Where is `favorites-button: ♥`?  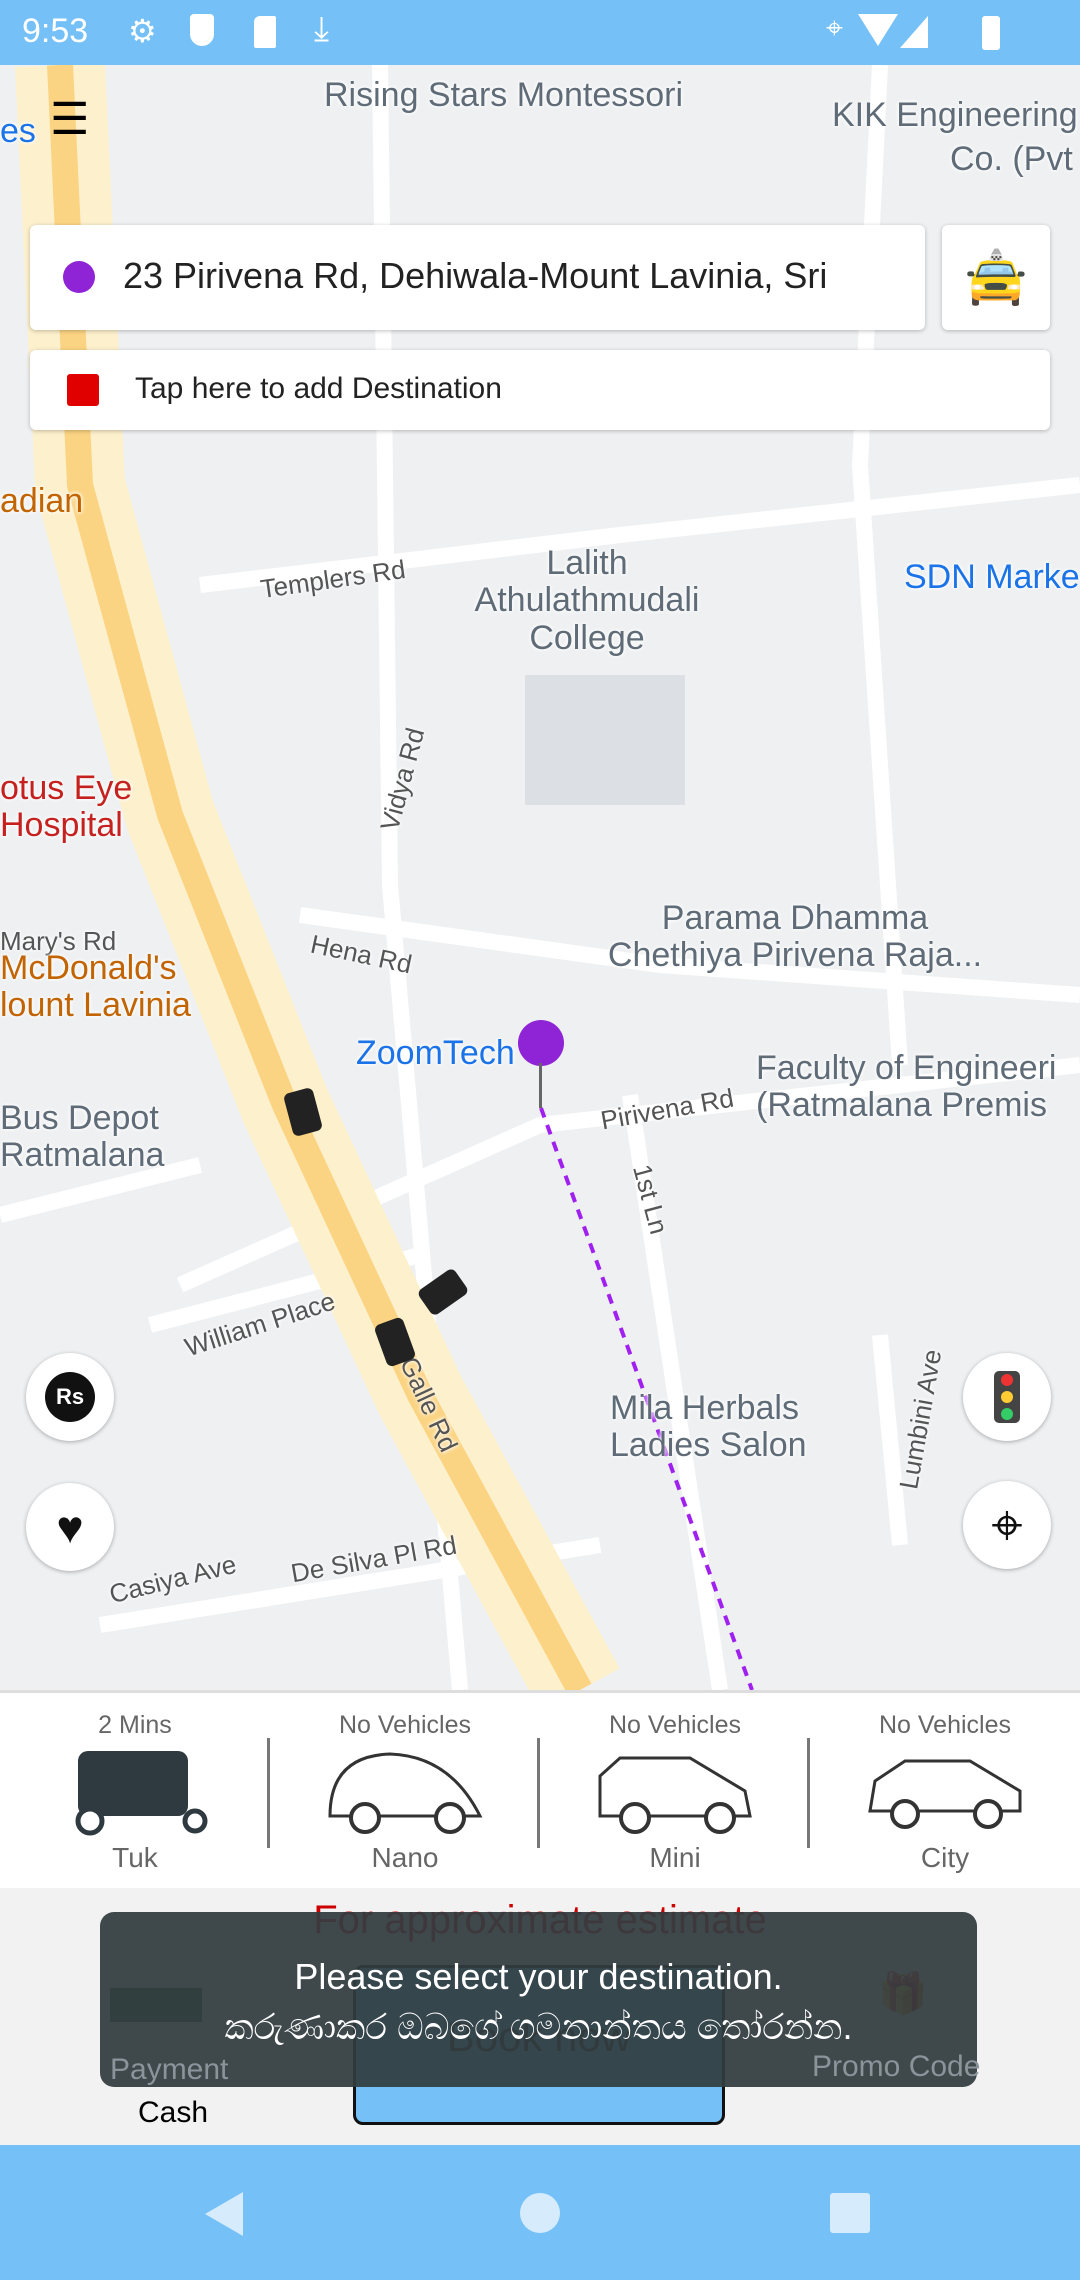 favorites-button: ♥ is located at coordinates (70, 1527).